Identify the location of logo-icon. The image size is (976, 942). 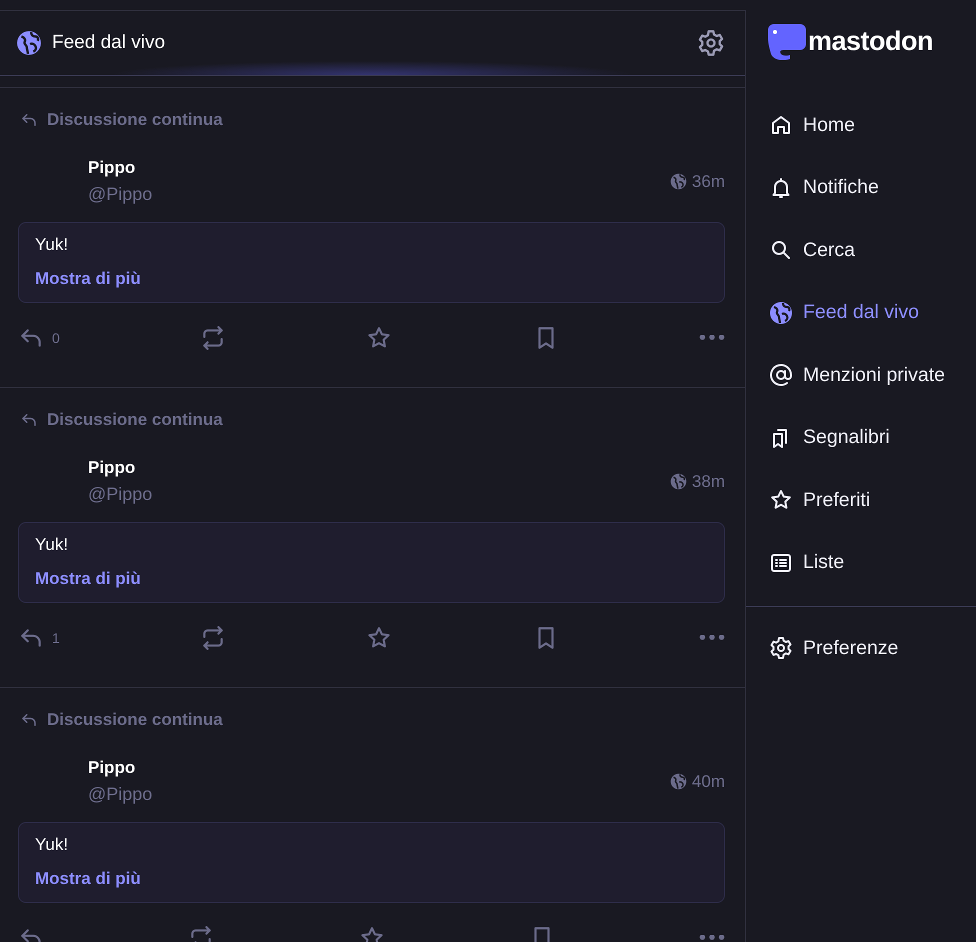
(787, 41).